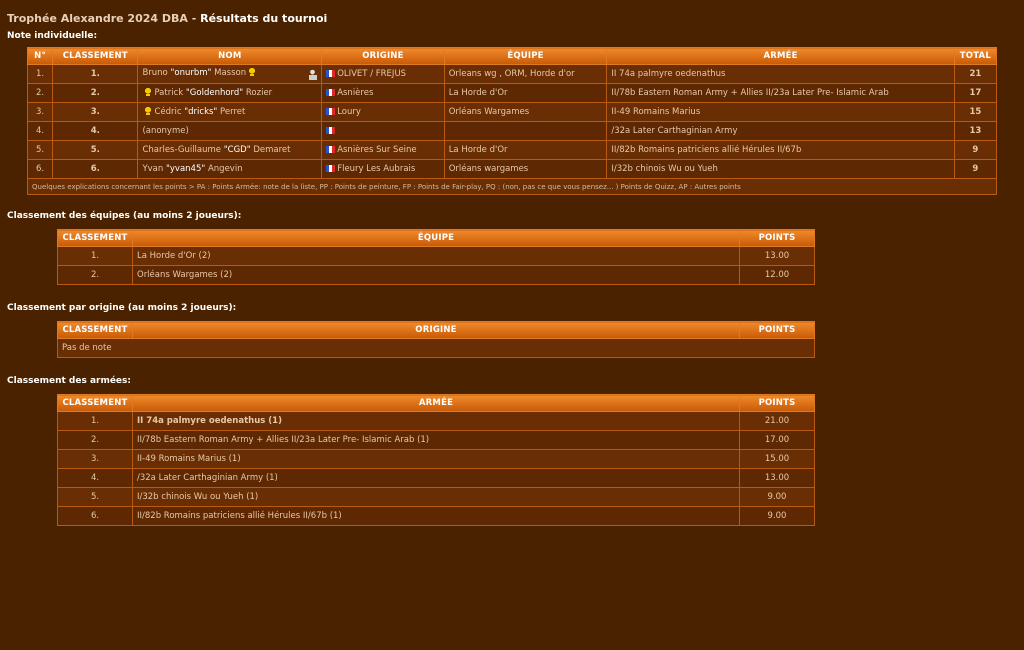 This screenshot has height=650, width=1024. I want to click on player-first-name: Yvan, so click(154, 169).